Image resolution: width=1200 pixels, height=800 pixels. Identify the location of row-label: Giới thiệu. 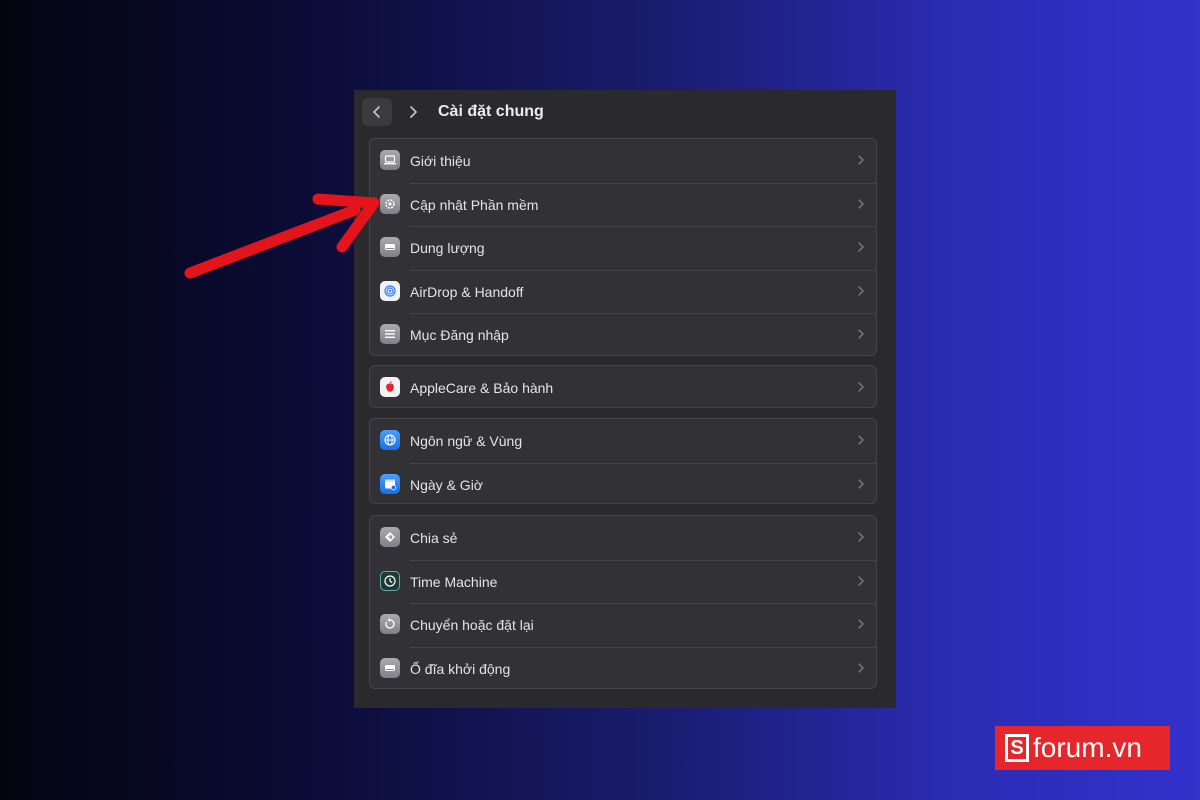
(440, 161).